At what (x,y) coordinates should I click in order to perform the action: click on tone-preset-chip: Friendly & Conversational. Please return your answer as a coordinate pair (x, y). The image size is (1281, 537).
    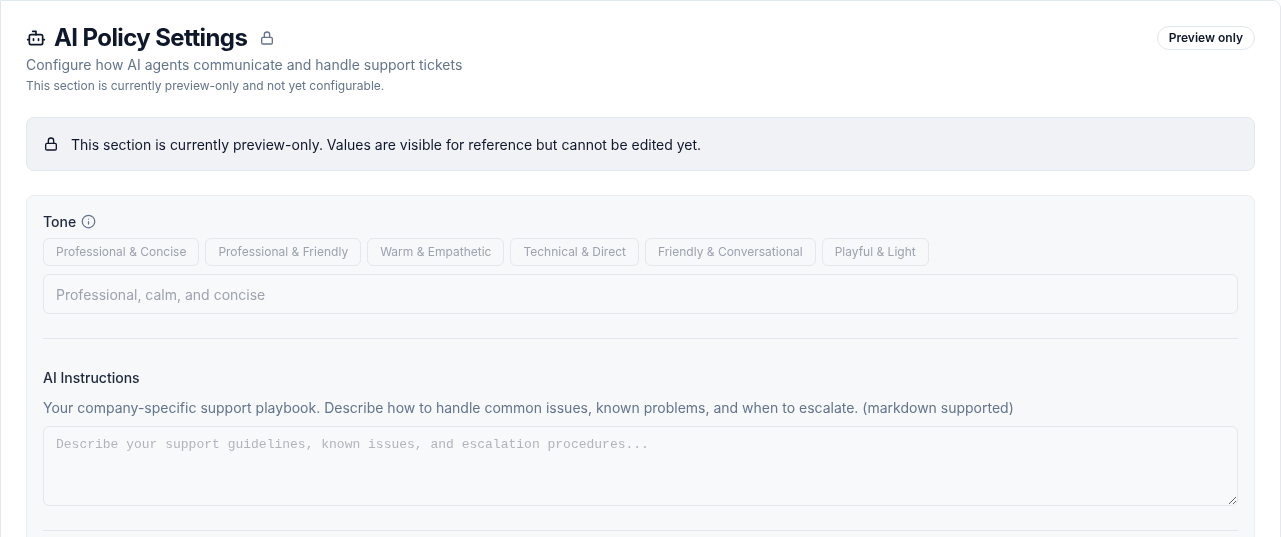
    Looking at the image, I should click on (730, 252).